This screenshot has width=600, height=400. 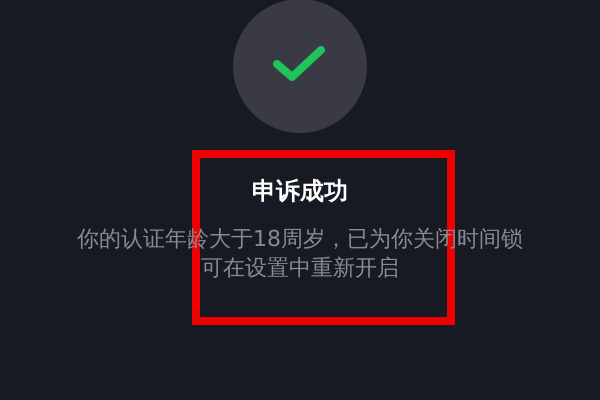 I want to click on message-text: 可在设置中重新开启, so click(x=300, y=269).